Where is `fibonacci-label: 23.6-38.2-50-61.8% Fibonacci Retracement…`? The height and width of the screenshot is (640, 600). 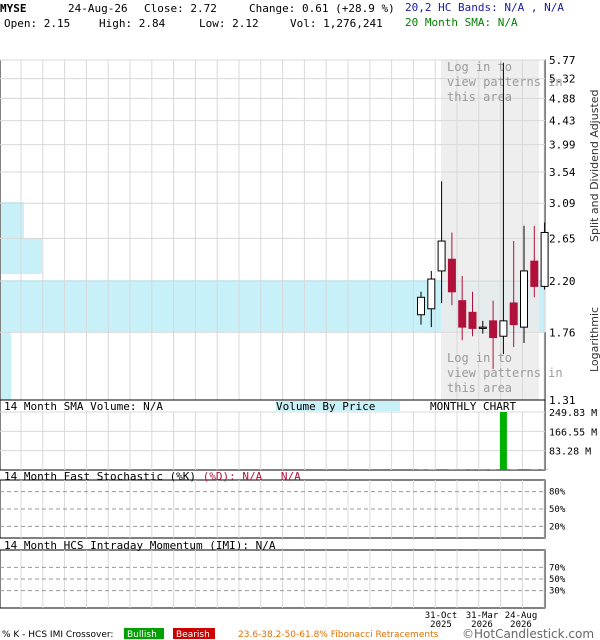 fibonacci-label: 23.6-38.2-50-61.8% Fibonacci Retracement… is located at coordinates (338, 635).